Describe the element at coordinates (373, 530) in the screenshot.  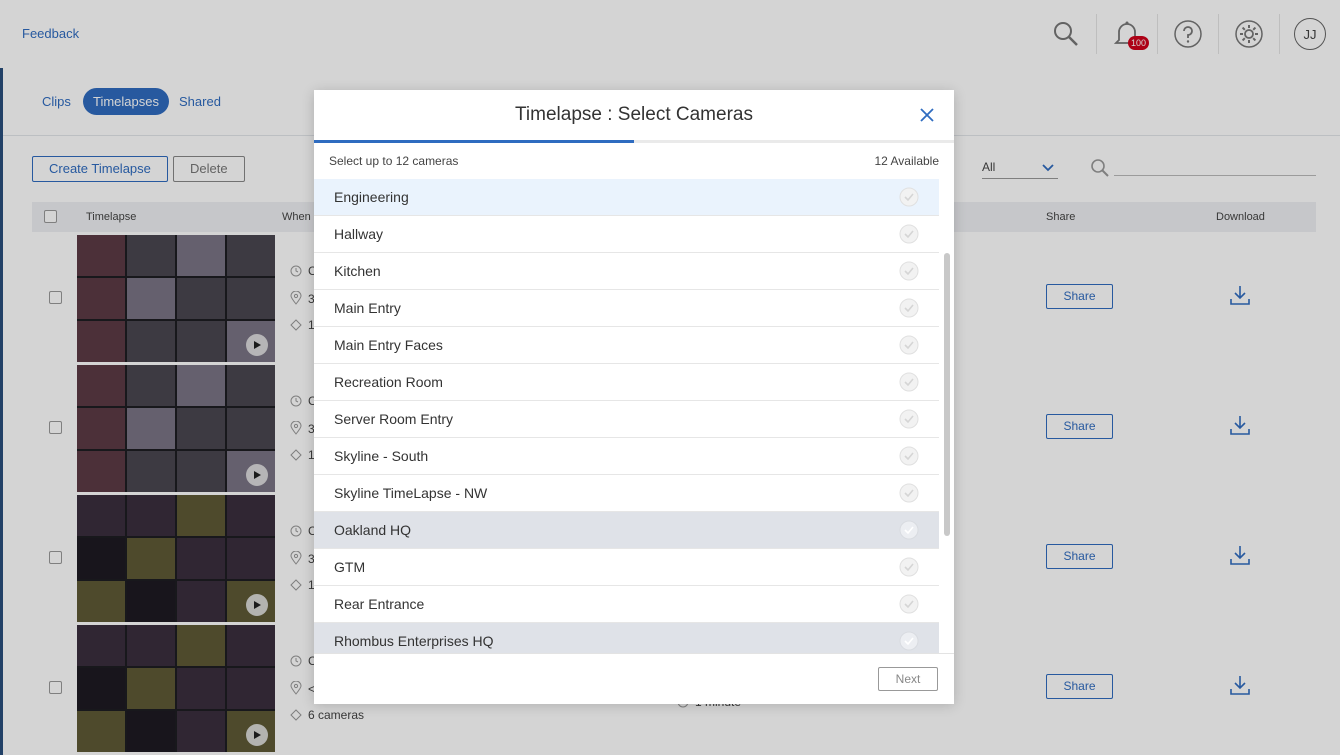
I see `camera-group-name: Oakland HQ` at that location.